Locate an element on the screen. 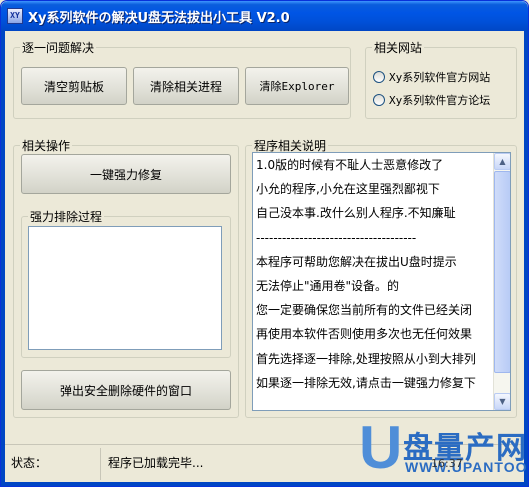  description-line: 无法停止"通用卷"设备。的 is located at coordinates (328, 285).